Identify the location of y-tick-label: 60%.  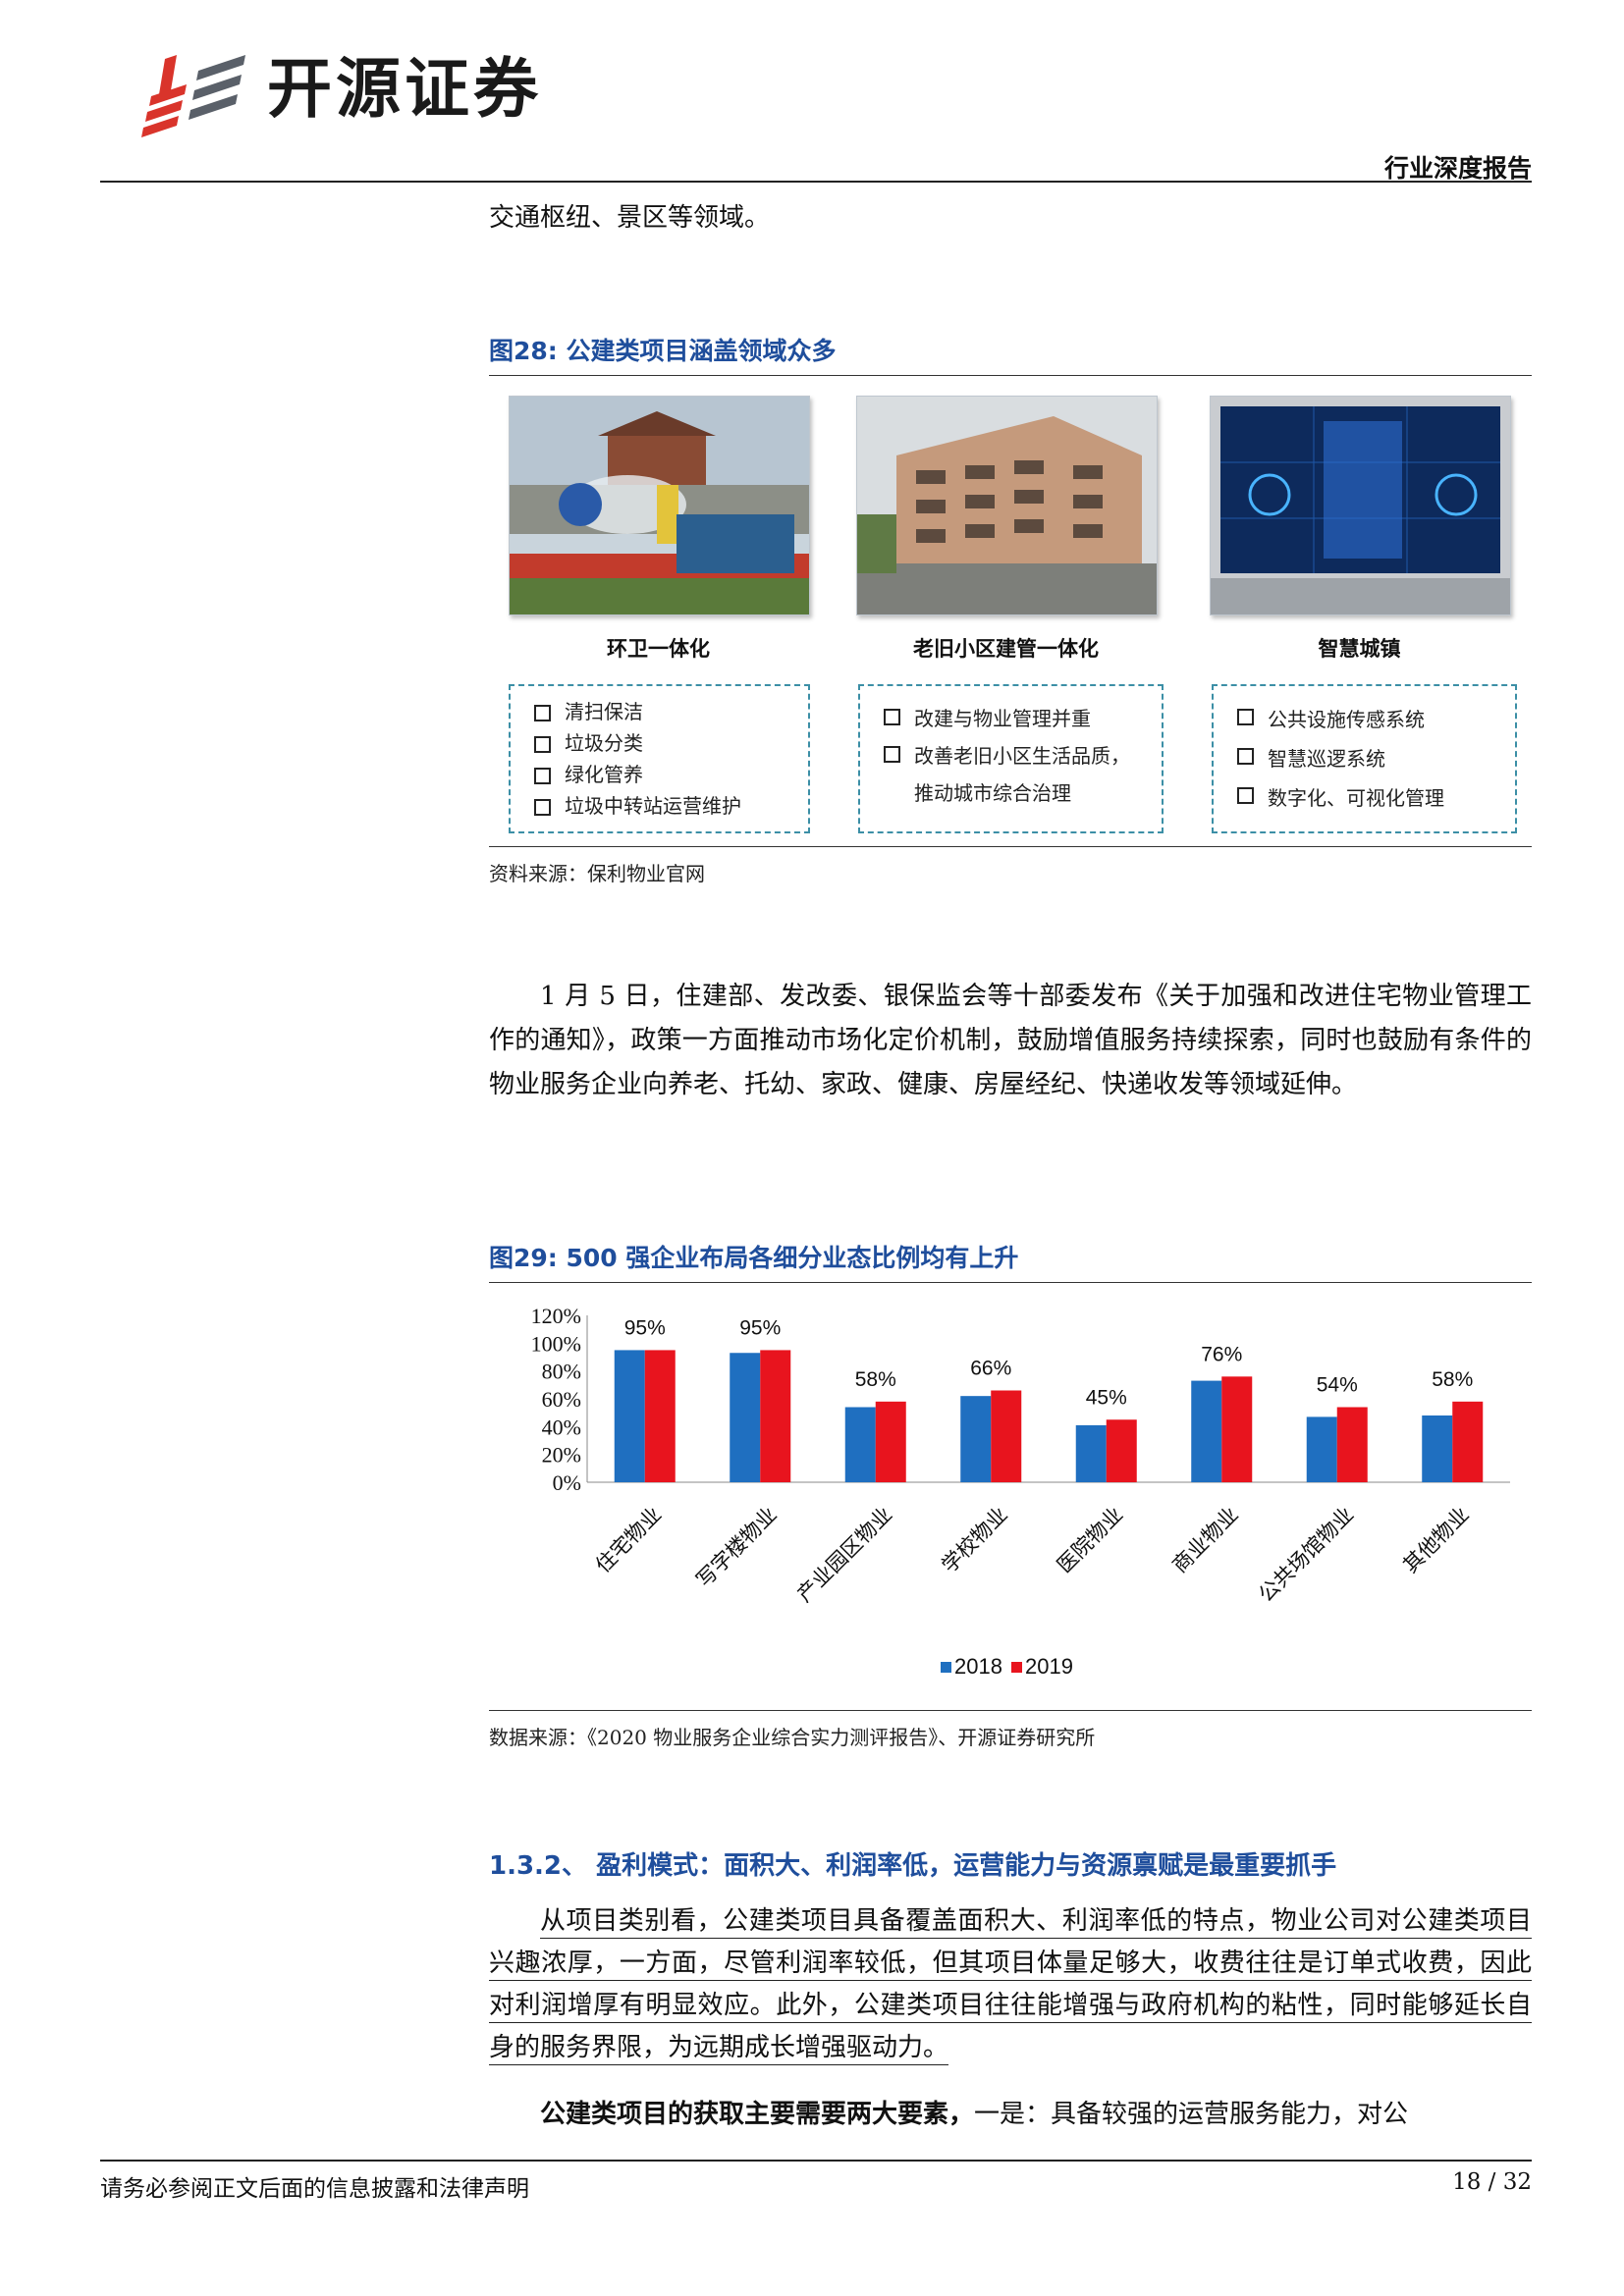
(561, 1399).